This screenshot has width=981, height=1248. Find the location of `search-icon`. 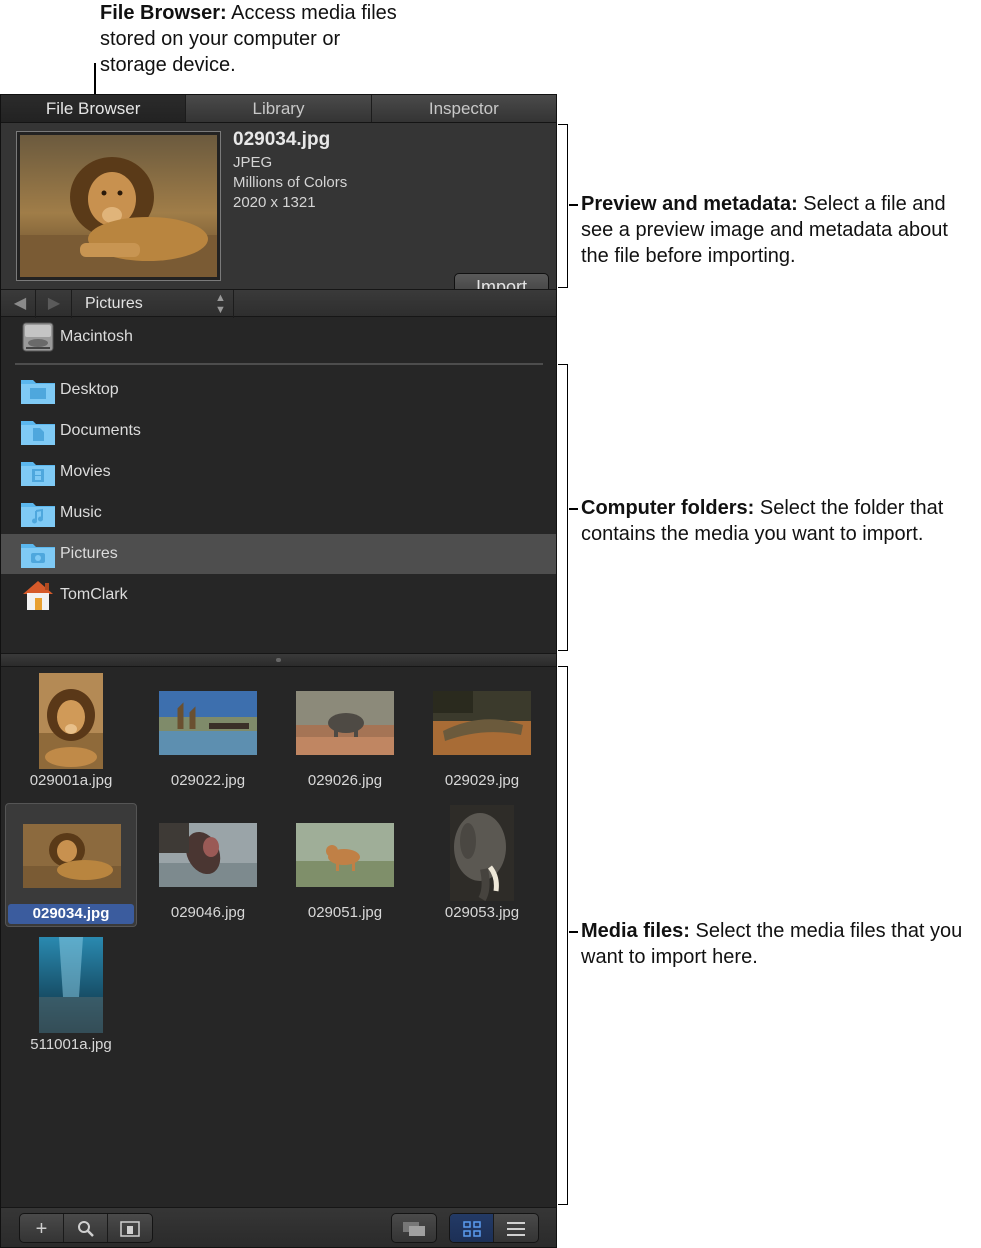

search-icon is located at coordinates (86, 1228).